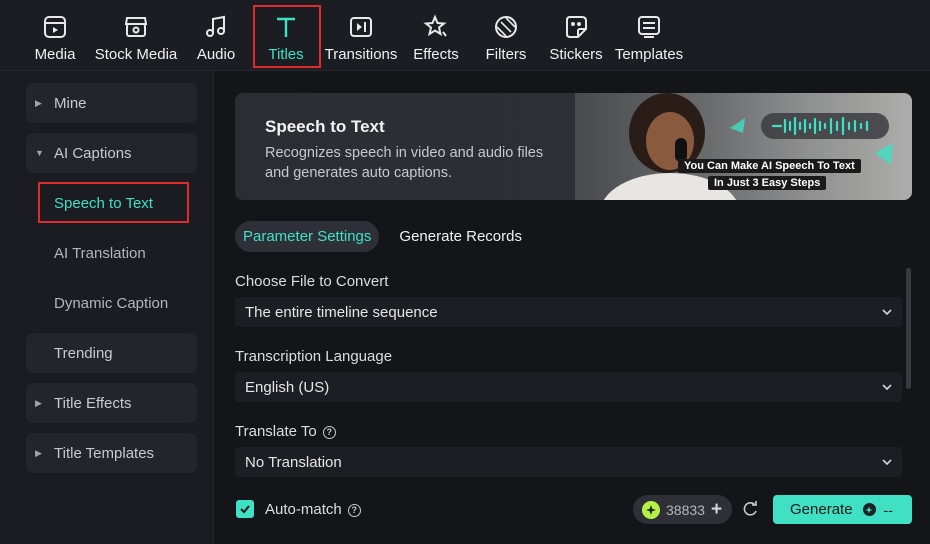  What do you see at coordinates (361, 27) in the screenshot?
I see `transitions-icon` at bounding box center [361, 27].